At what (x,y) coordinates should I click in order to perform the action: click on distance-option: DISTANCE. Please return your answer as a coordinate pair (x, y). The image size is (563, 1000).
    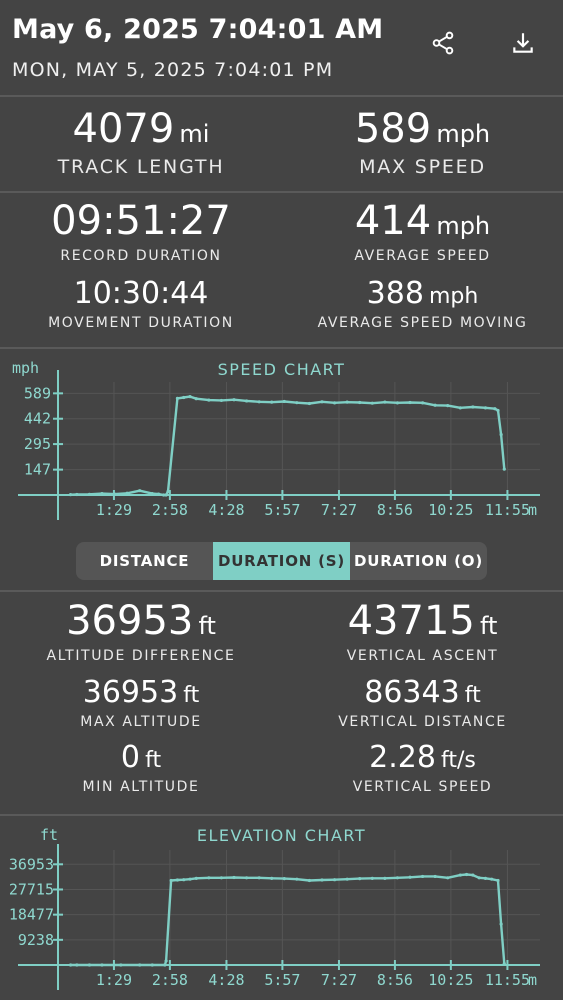
    Looking at the image, I should click on (144, 561).